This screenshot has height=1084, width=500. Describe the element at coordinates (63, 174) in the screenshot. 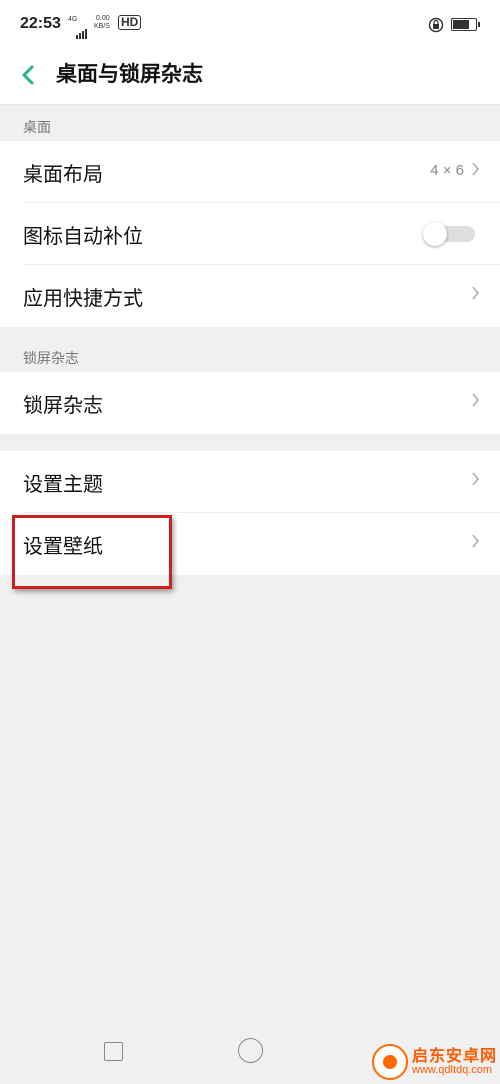

I see `desktop-layout-label: 桌面布局` at that location.